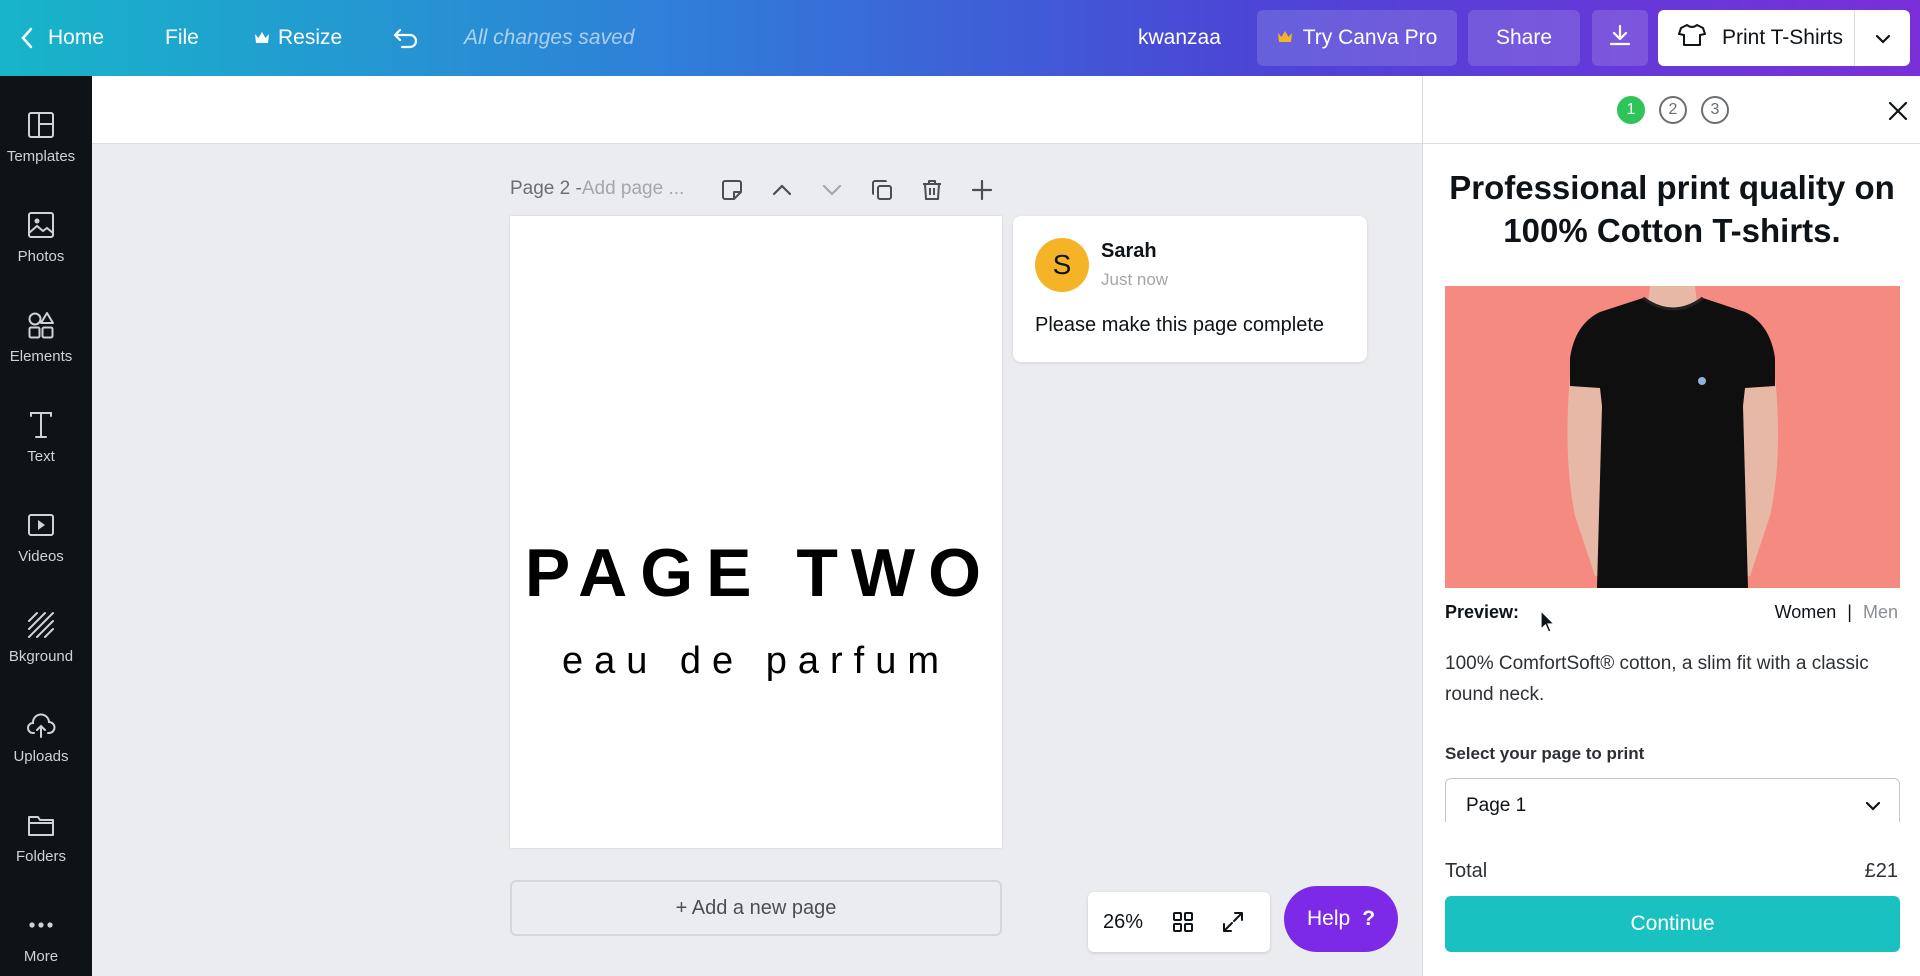  What do you see at coordinates (756, 661) in the screenshot?
I see `canvas-subtitle-text: eau de parfum` at bounding box center [756, 661].